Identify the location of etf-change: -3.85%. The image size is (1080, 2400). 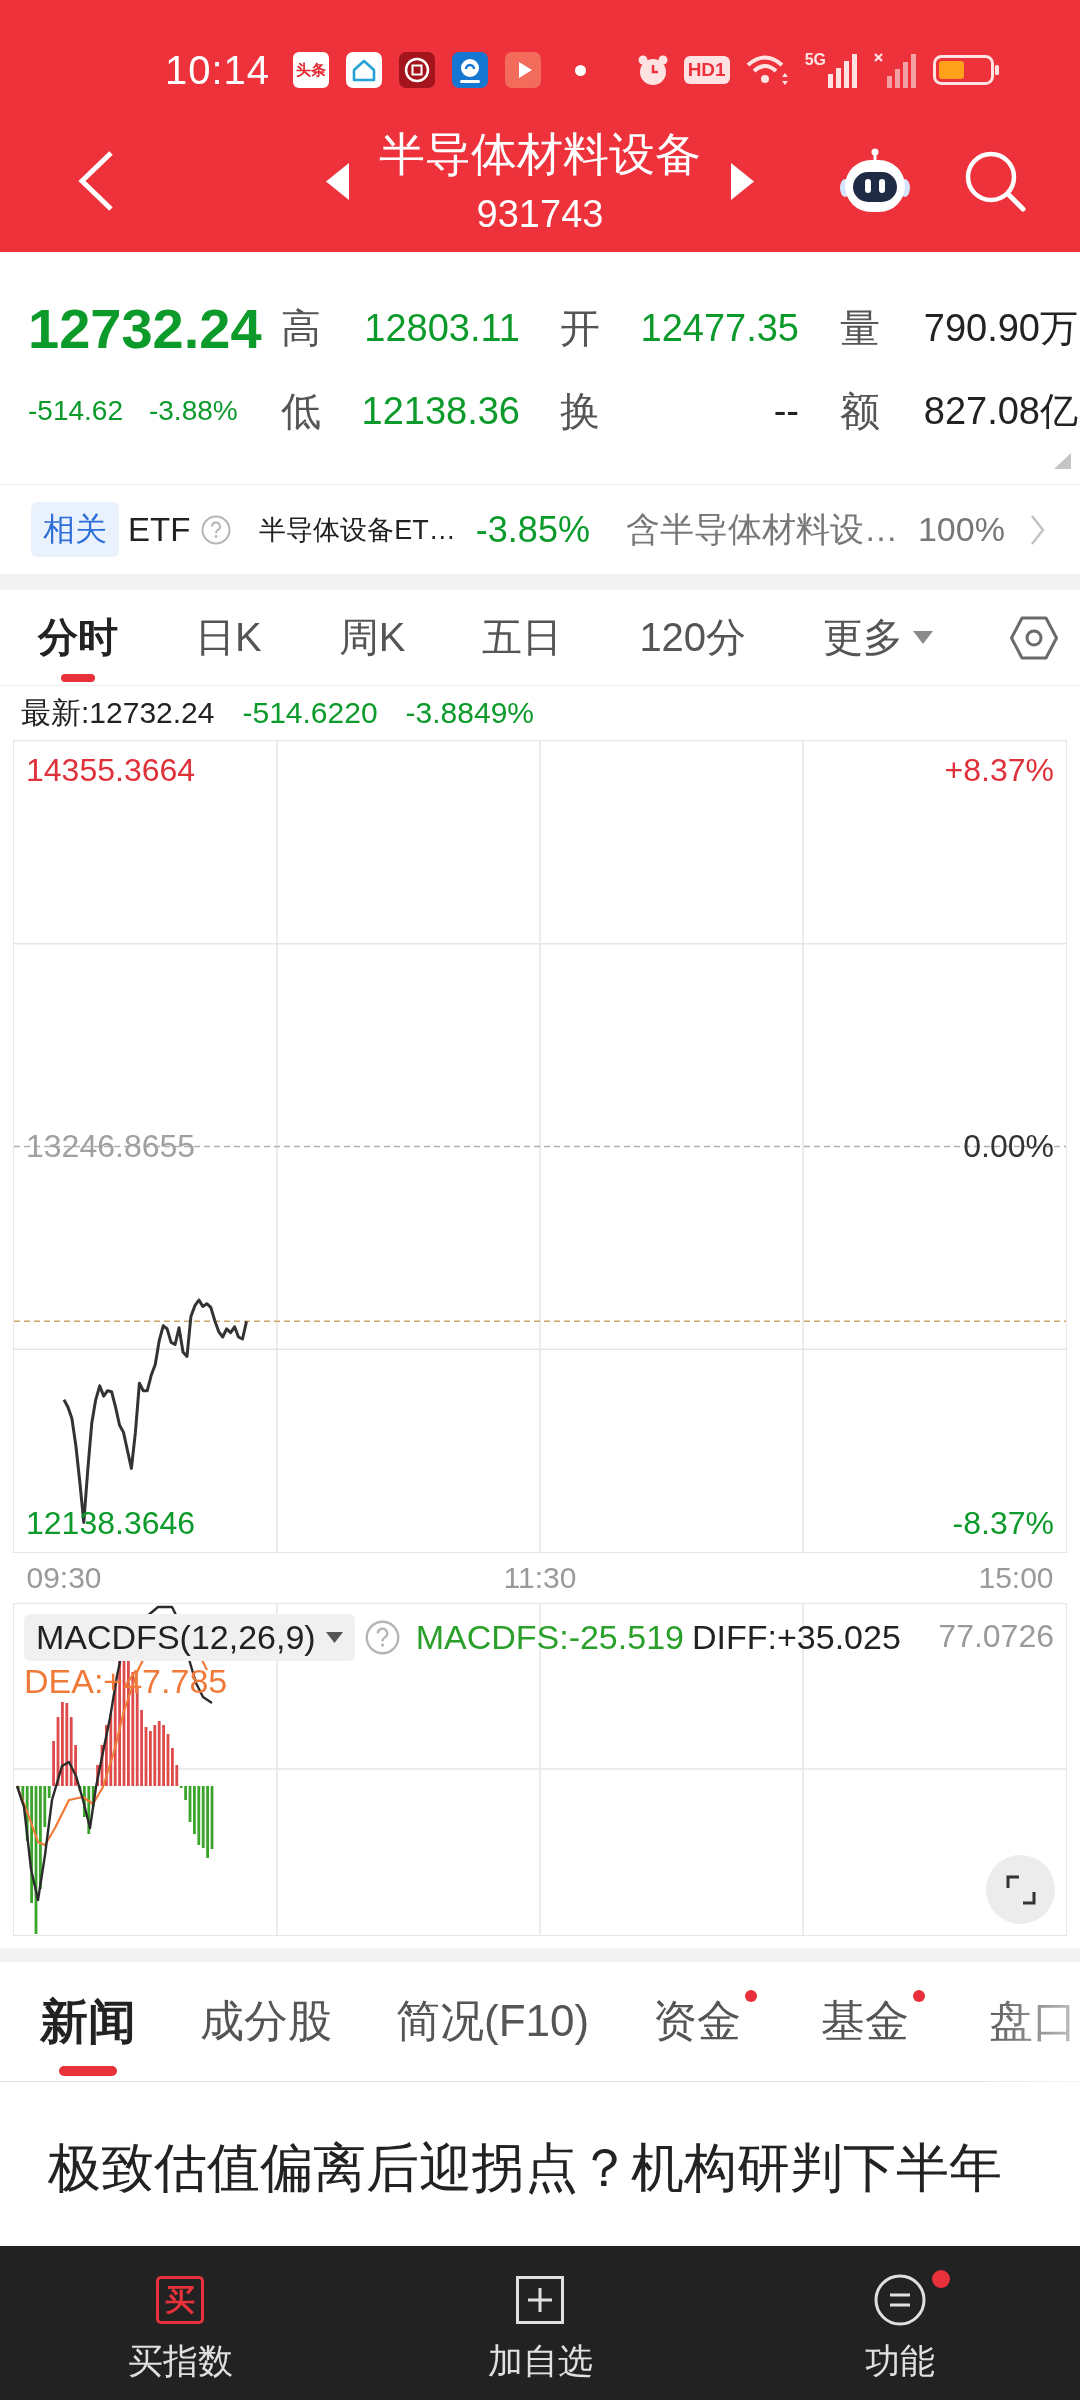
(532, 529).